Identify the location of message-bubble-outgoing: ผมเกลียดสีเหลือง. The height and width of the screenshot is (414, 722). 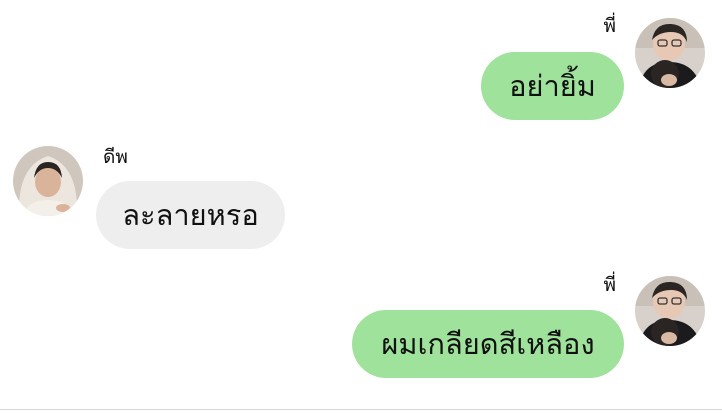
(488, 344).